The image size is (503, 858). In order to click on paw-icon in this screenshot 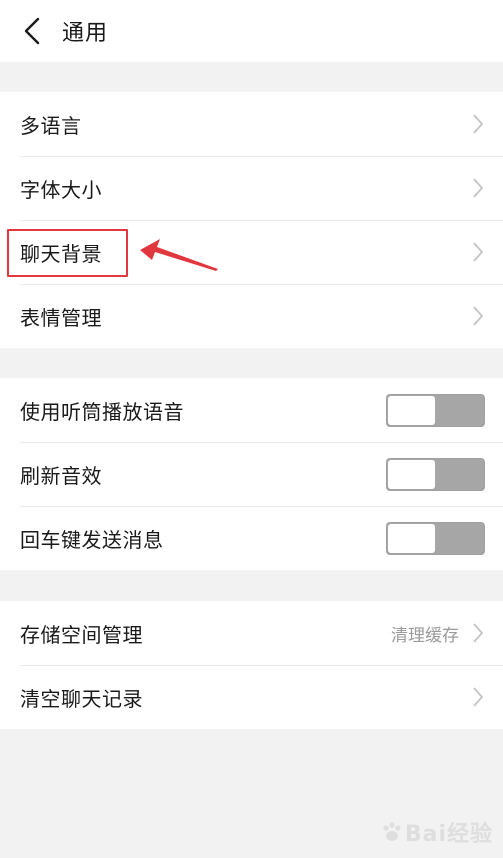, I will do `click(392, 831)`.